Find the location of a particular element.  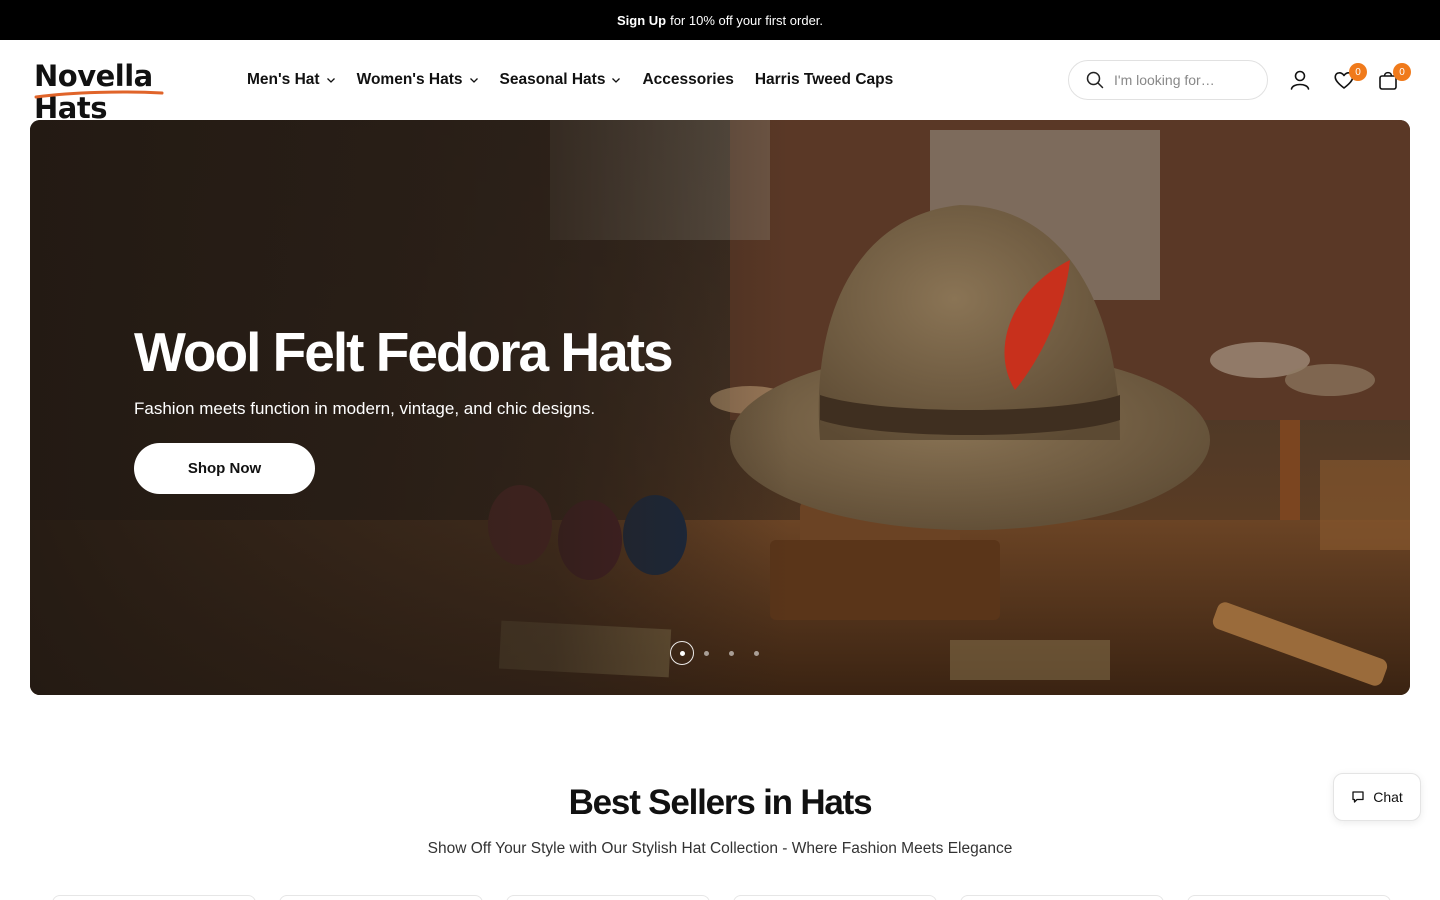

nav-item-label: Accessories is located at coordinates (688, 79).